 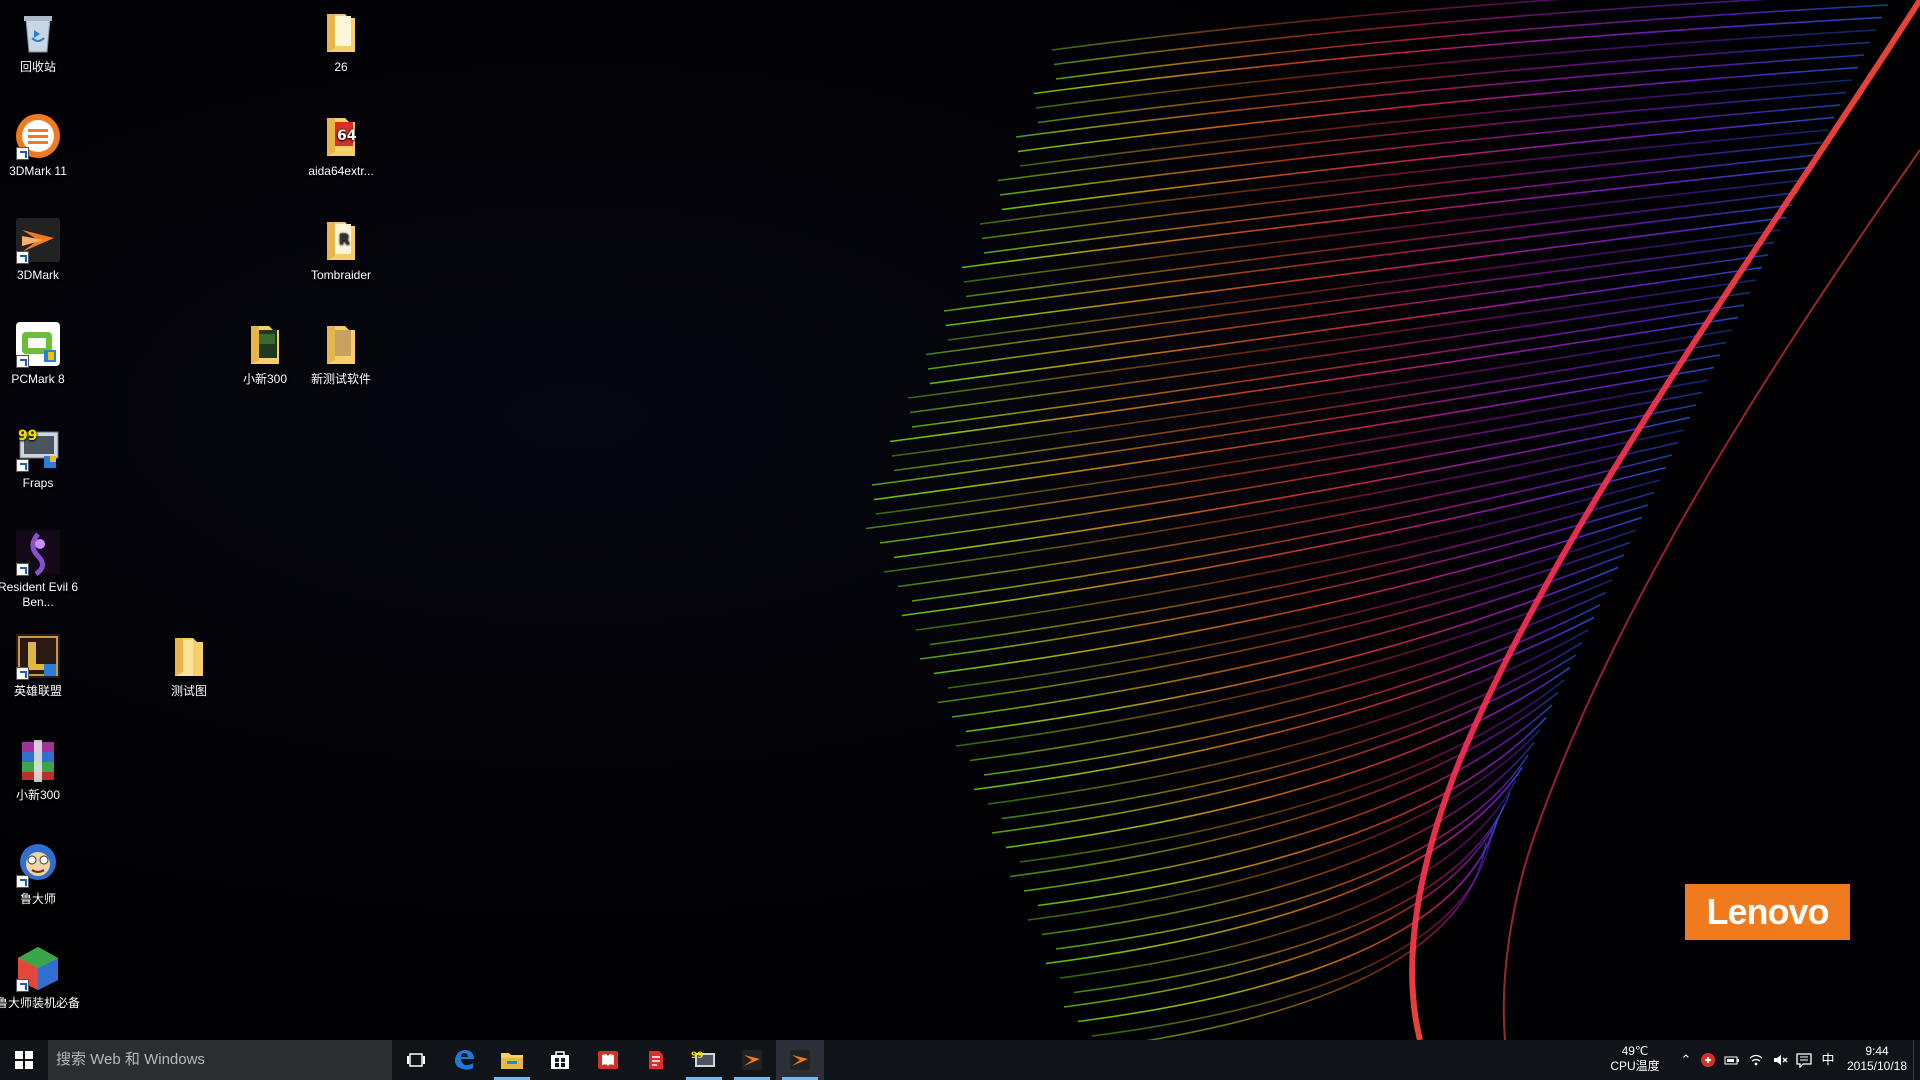 I want to click on battery-icon, so click(x=1732, y=1060).